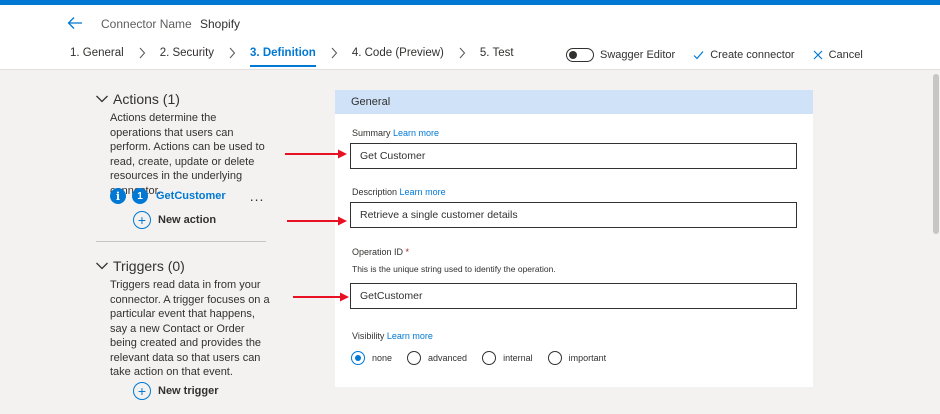 This screenshot has width=940, height=414. What do you see at coordinates (698, 55) in the screenshot?
I see `checkmark-icon` at bounding box center [698, 55].